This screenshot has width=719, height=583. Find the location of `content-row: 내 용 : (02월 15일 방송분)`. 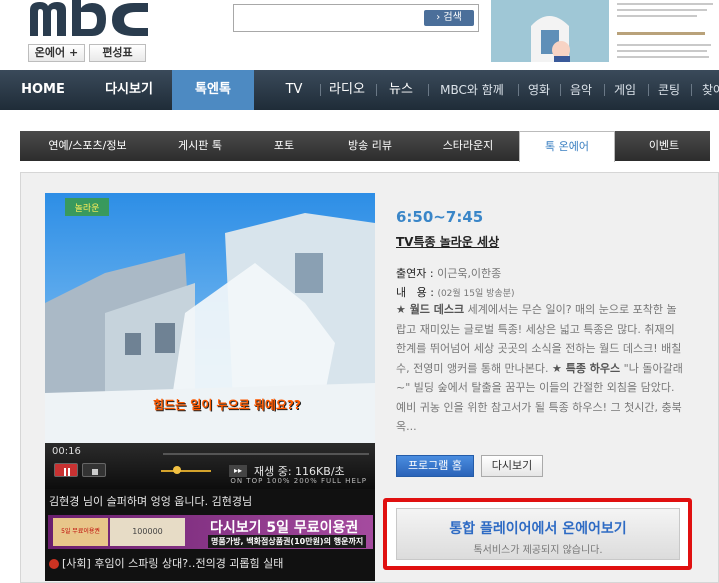

content-row: 내 용 : (02월 15일 방송분) is located at coordinates (455, 292).